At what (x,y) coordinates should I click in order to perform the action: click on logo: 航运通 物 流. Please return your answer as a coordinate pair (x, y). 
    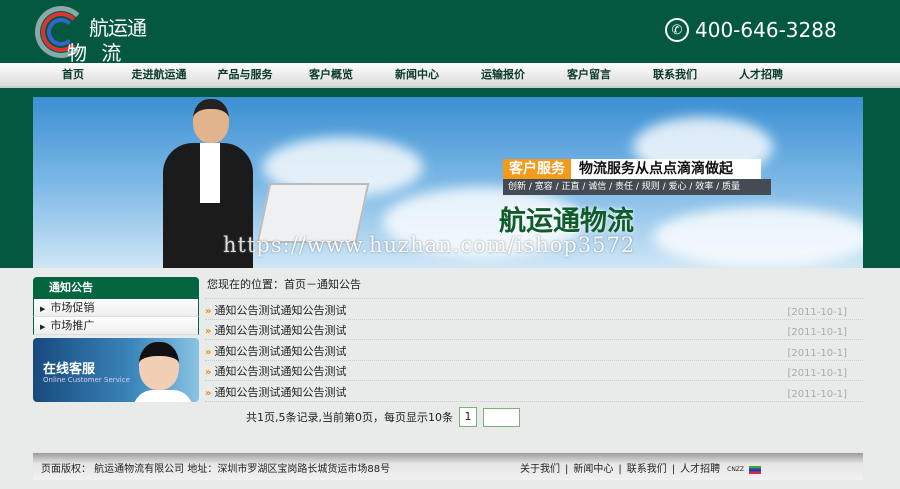
    Looking at the image, I should click on (100, 34).